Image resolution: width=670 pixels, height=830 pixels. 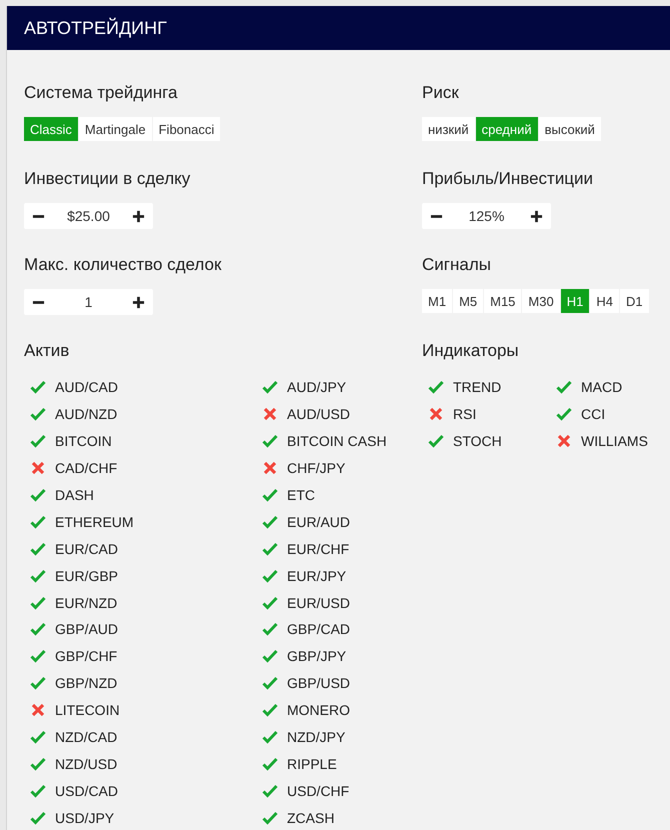 I want to click on asset-label: RIPPLE, so click(x=312, y=764).